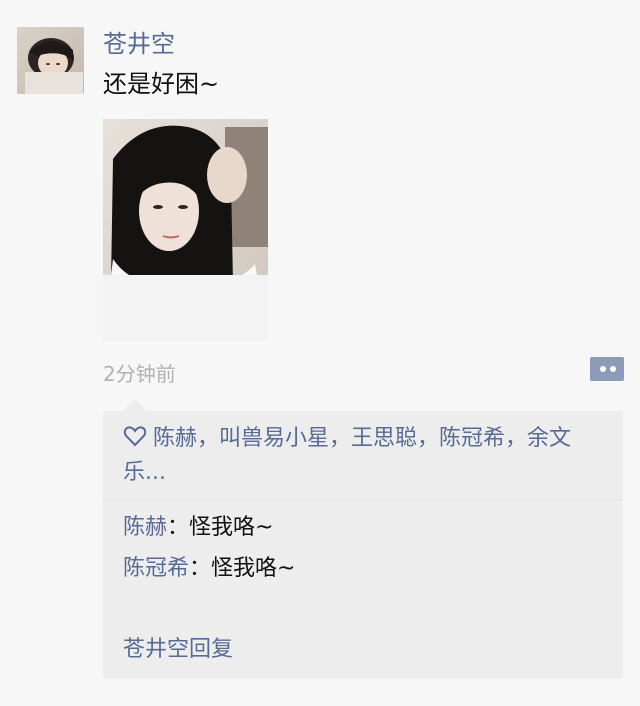 Image resolution: width=640 pixels, height=706 pixels. What do you see at coordinates (185, 230) in the screenshot?
I see `post-photo` at bounding box center [185, 230].